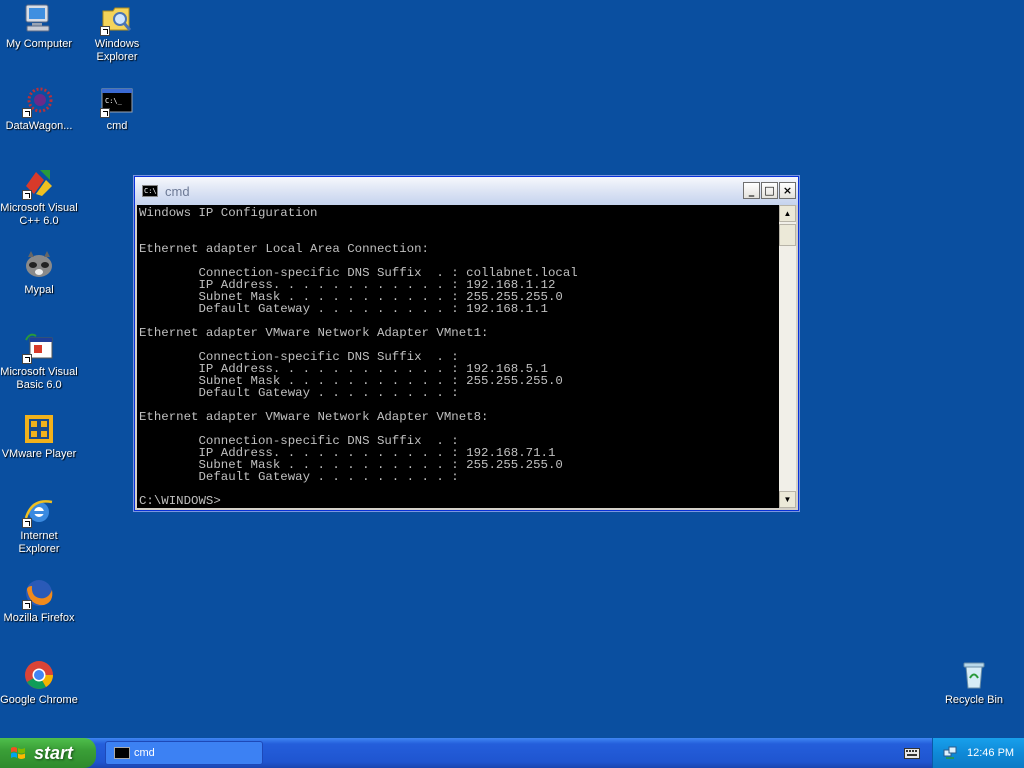 The image size is (1024, 768). I want to click on desktop-icon-label: Recycle Bin, so click(974, 700).